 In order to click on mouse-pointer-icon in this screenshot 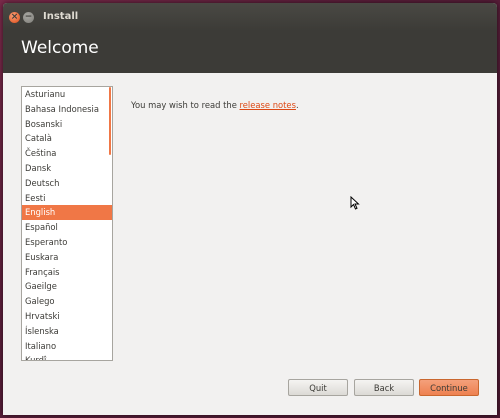, I will do `click(355, 203)`.